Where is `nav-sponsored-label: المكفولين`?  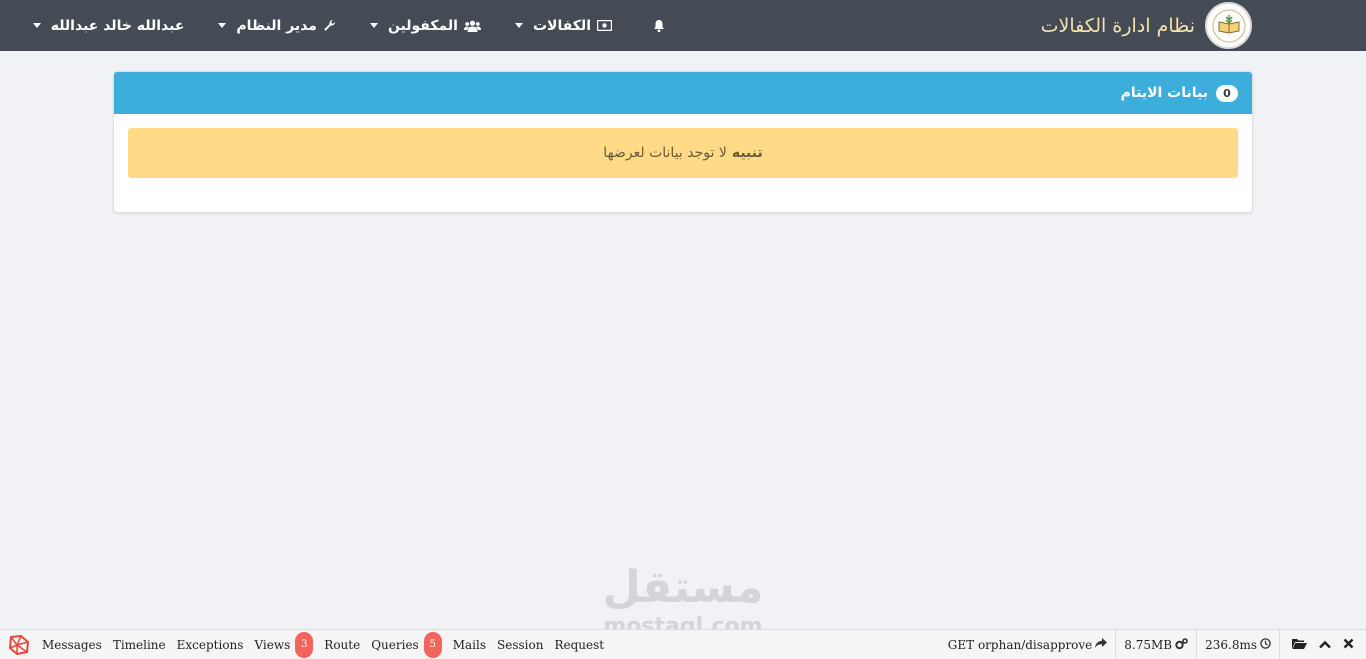 nav-sponsored-label: المكفولين is located at coordinates (422, 25).